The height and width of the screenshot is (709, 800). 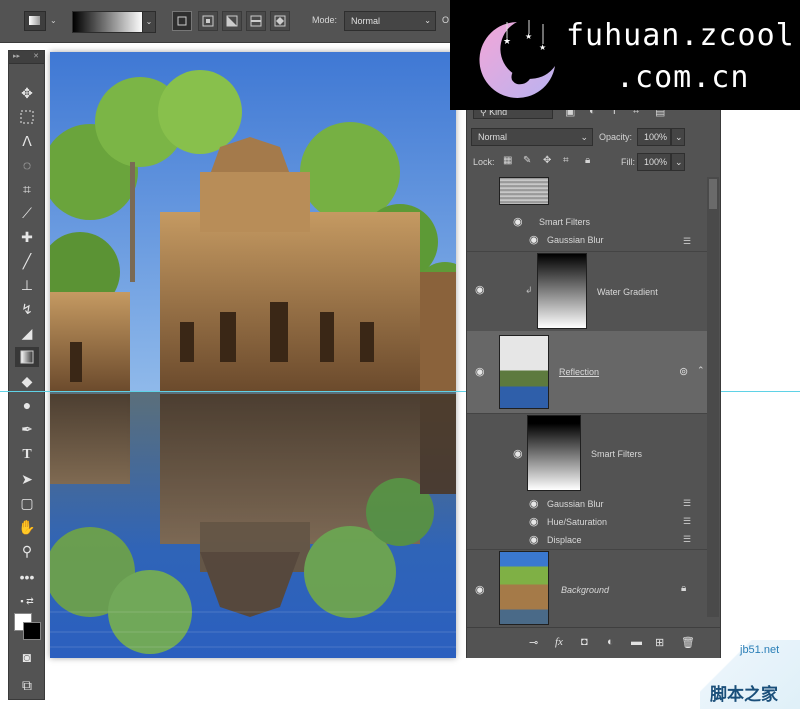 I want to click on layer-name: Background, so click(x=585, y=590).